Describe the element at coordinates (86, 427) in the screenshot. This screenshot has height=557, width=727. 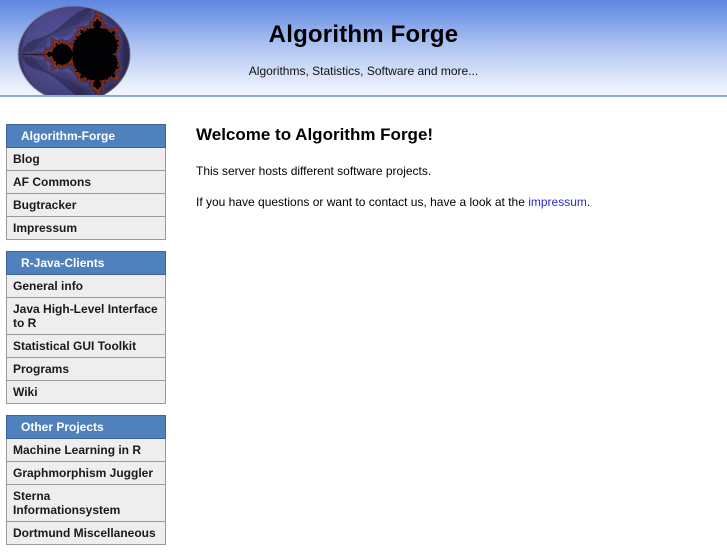
I see `menu-block-title-other-projects: Other Projects` at that location.